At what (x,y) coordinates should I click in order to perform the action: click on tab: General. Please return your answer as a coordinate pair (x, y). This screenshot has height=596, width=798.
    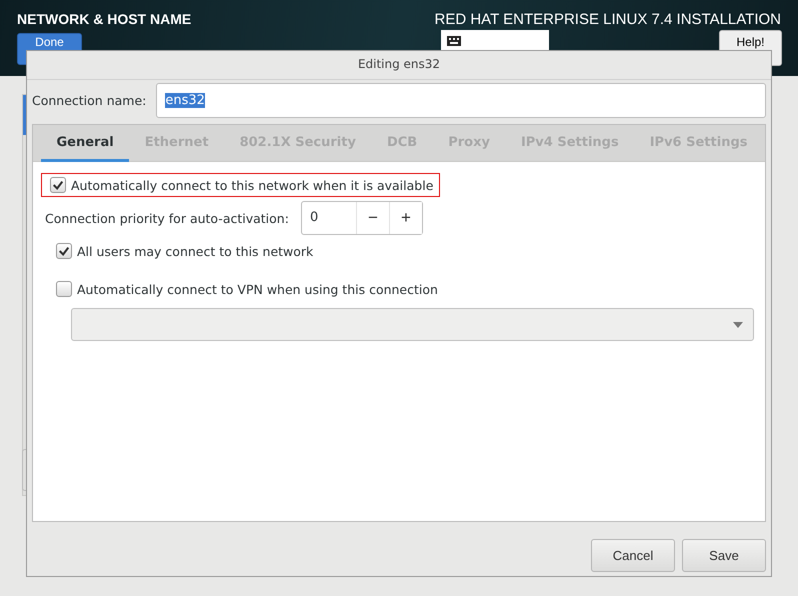
    Looking at the image, I should click on (85, 143).